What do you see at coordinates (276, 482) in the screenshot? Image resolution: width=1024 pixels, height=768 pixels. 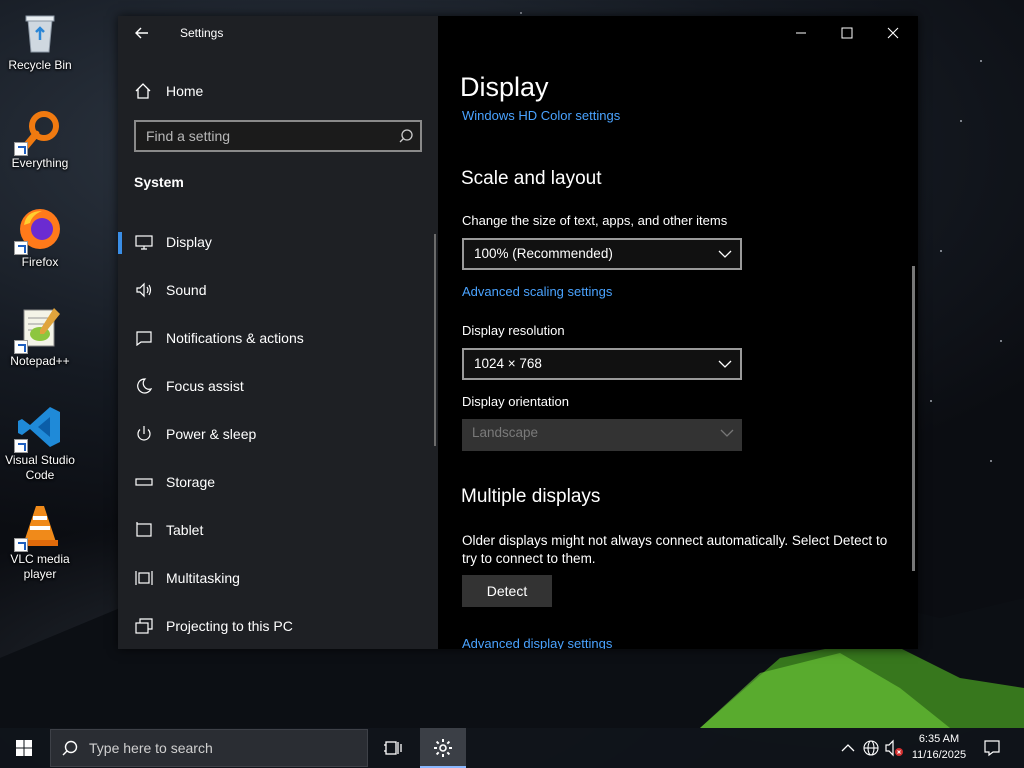 I see `sidebar-item-storage: Storage` at bounding box center [276, 482].